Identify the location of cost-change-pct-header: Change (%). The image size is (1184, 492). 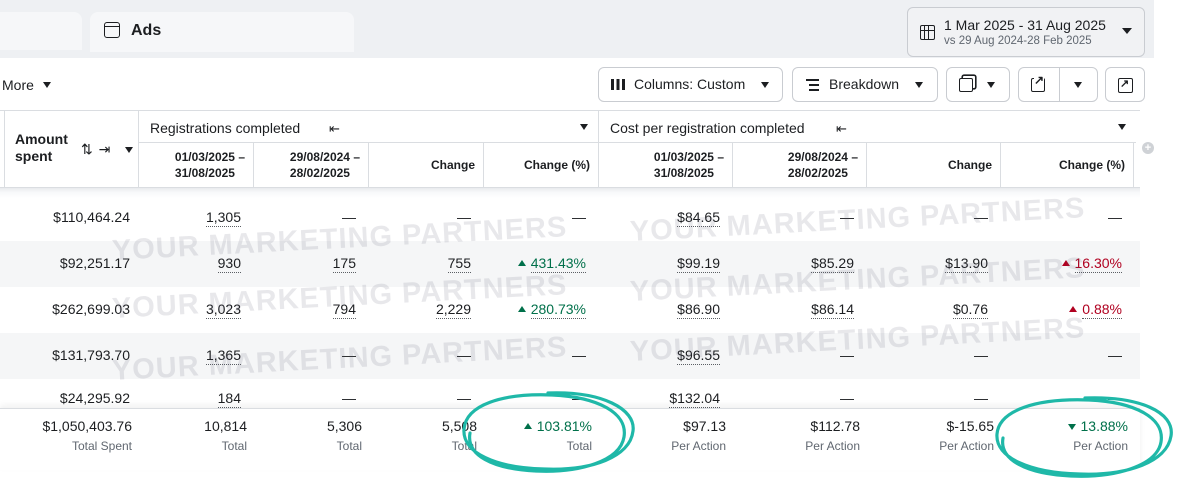
(1067, 165).